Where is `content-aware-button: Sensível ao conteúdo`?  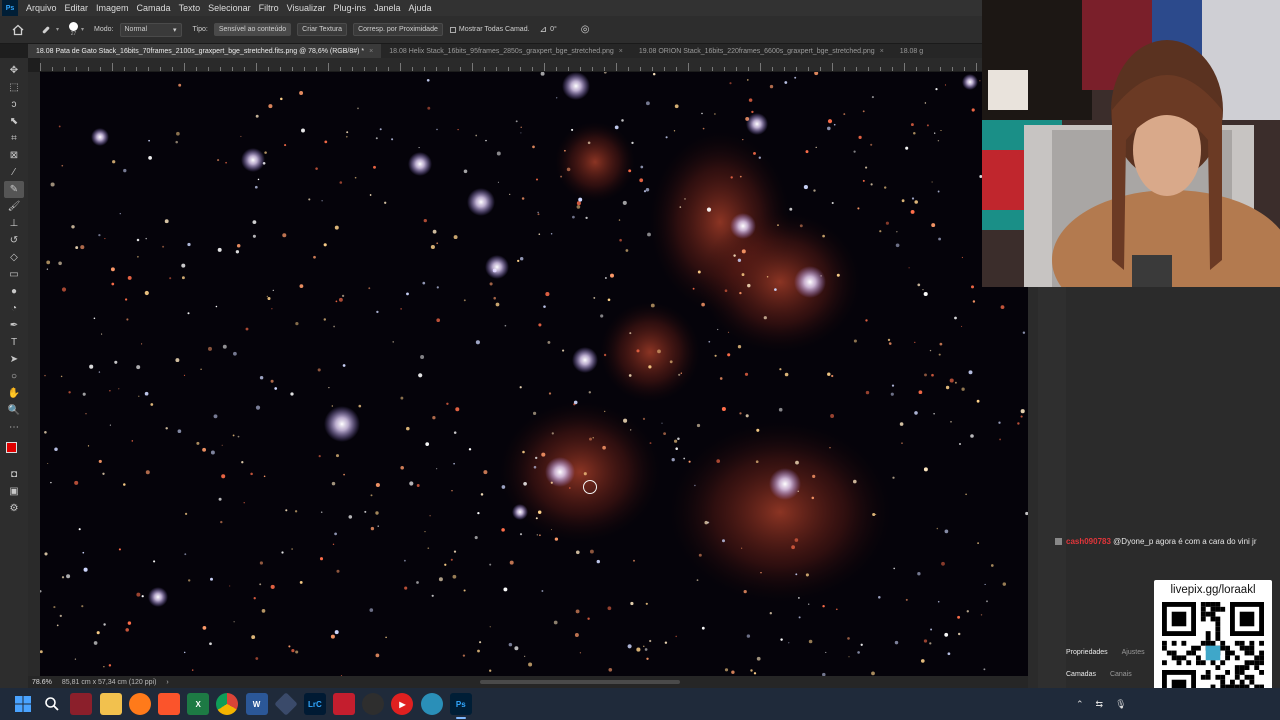
content-aware-button: Sensível ao conteúdo is located at coordinates (252, 29).